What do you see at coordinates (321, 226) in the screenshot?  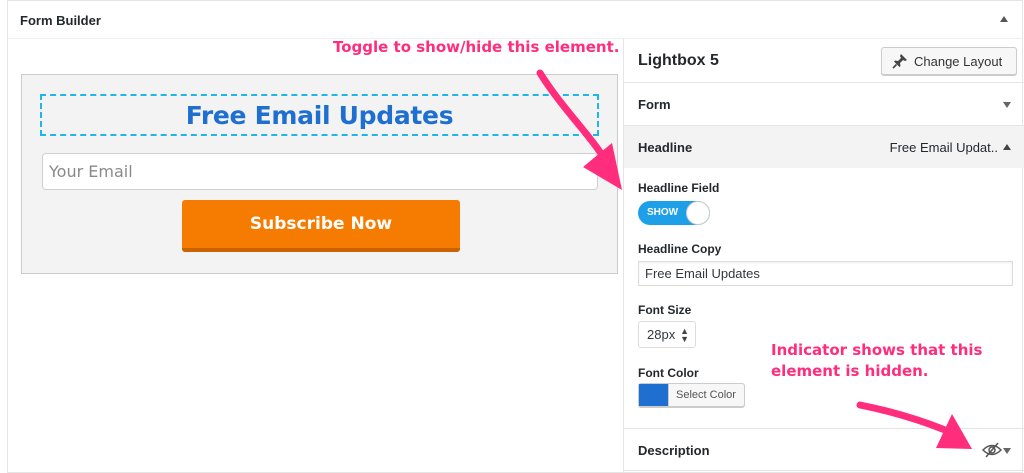 I see `subscribe-button: Subscribe Now` at bounding box center [321, 226].